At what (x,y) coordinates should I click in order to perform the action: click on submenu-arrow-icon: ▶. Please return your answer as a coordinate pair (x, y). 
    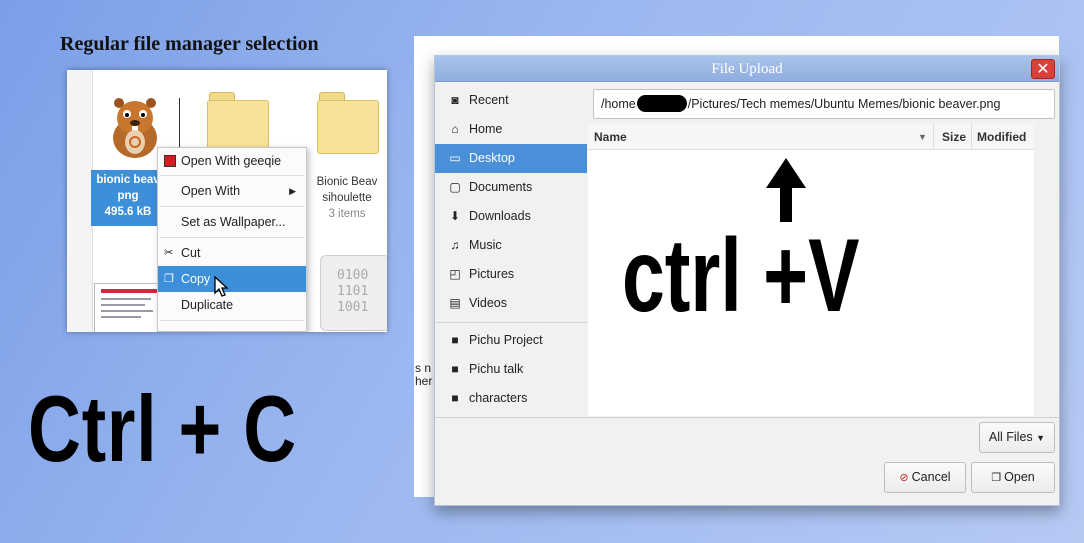
    Looking at the image, I should click on (292, 191).